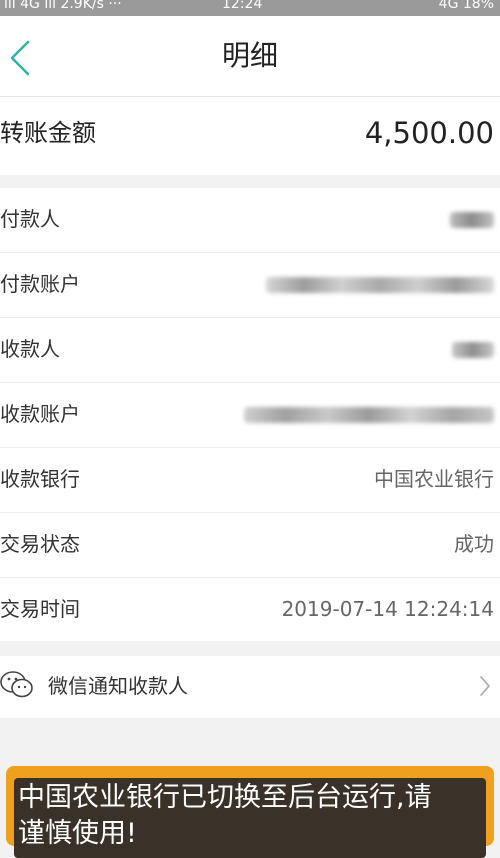 The image size is (500, 858). I want to click on detail-label: 付款人, so click(30, 219).